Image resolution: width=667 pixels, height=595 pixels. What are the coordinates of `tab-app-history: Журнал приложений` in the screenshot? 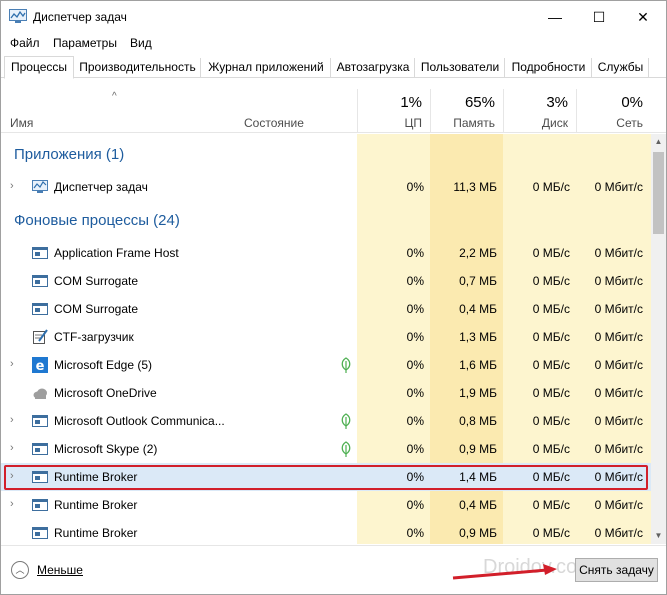 It's located at (266, 68).